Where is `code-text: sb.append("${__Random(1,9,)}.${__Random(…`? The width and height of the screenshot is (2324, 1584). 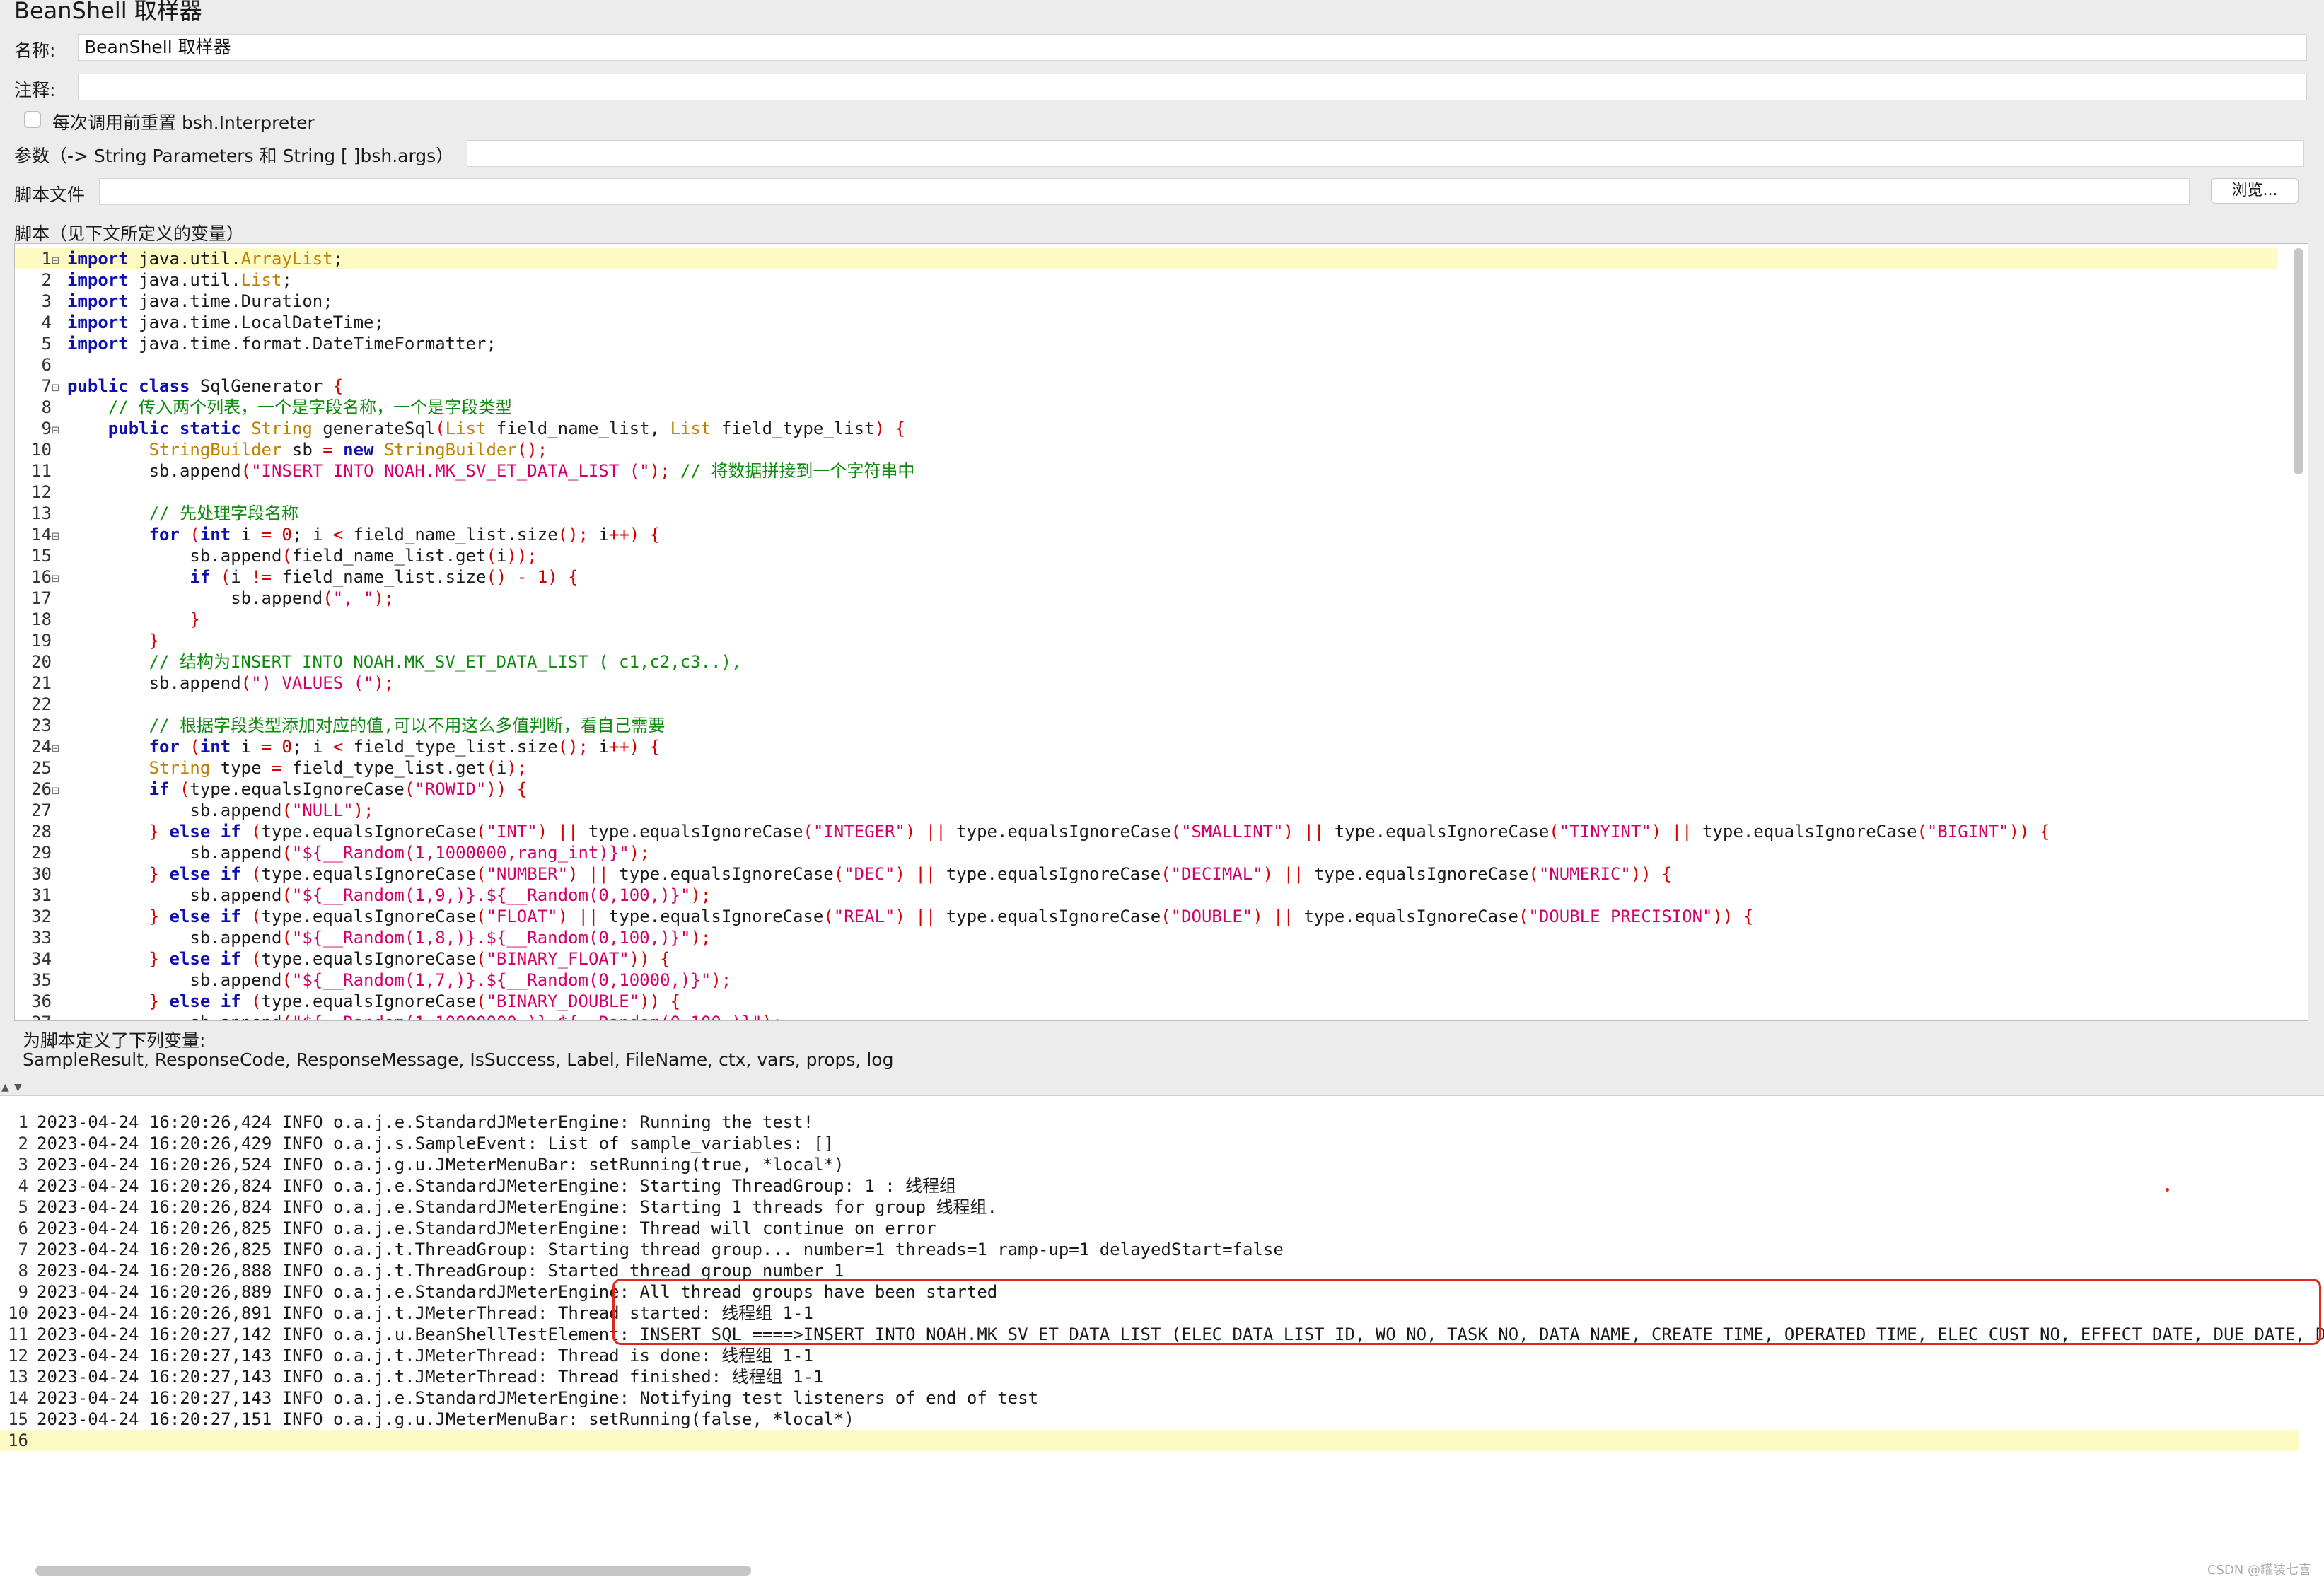
code-text: sb.append("${__Random(1,9,)}.${__Random(… is located at coordinates (450, 895).